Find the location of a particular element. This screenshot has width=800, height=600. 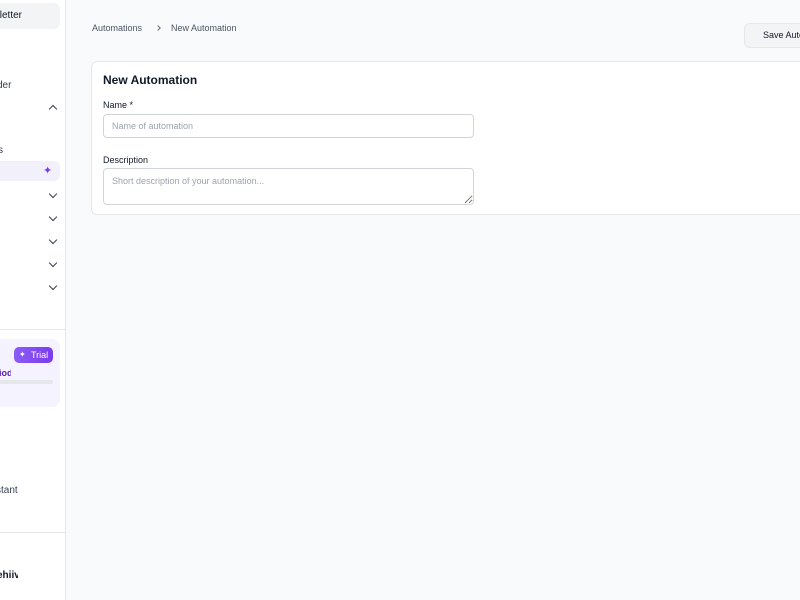

sidebar-brand: ehiiv is located at coordinates (9, 576).